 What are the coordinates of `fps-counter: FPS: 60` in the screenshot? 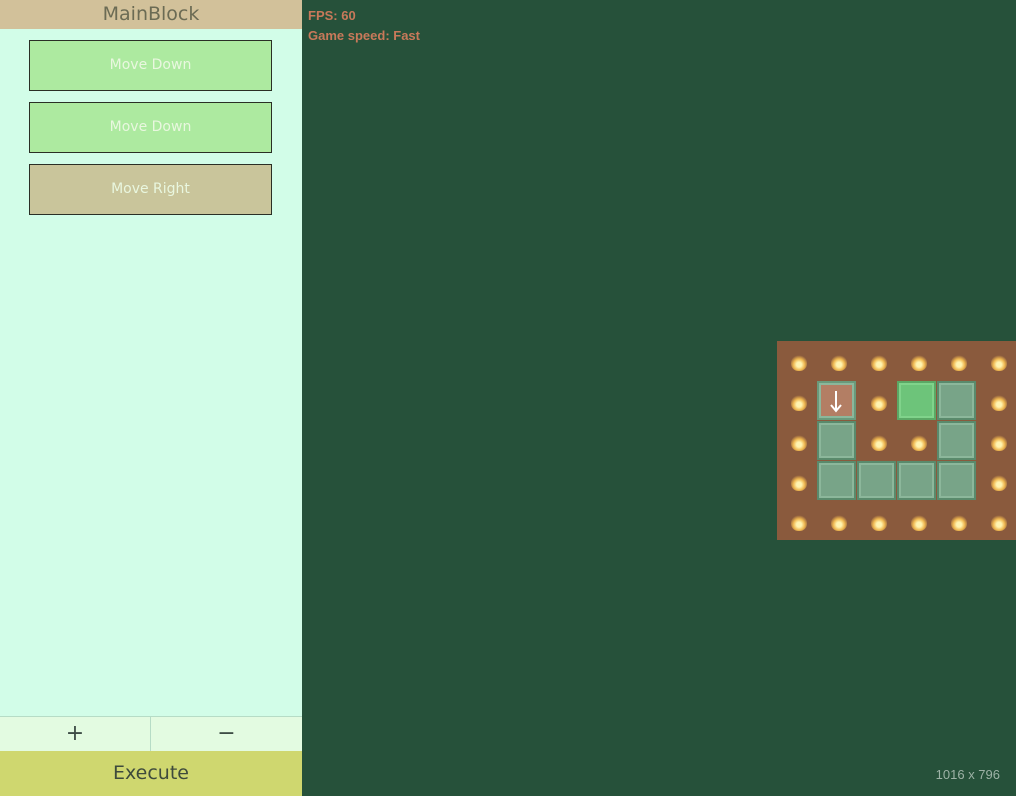 It's located at (332, 15).